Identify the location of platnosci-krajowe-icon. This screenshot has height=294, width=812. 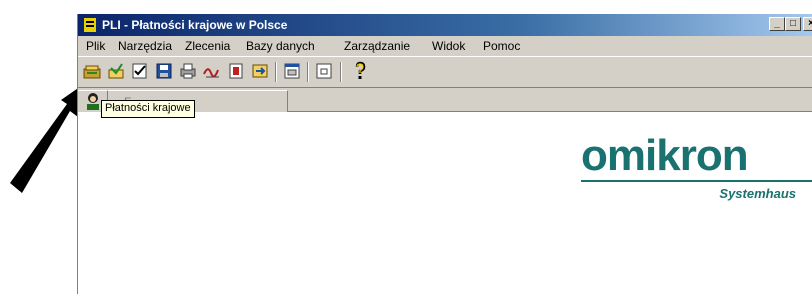
(92, 71).